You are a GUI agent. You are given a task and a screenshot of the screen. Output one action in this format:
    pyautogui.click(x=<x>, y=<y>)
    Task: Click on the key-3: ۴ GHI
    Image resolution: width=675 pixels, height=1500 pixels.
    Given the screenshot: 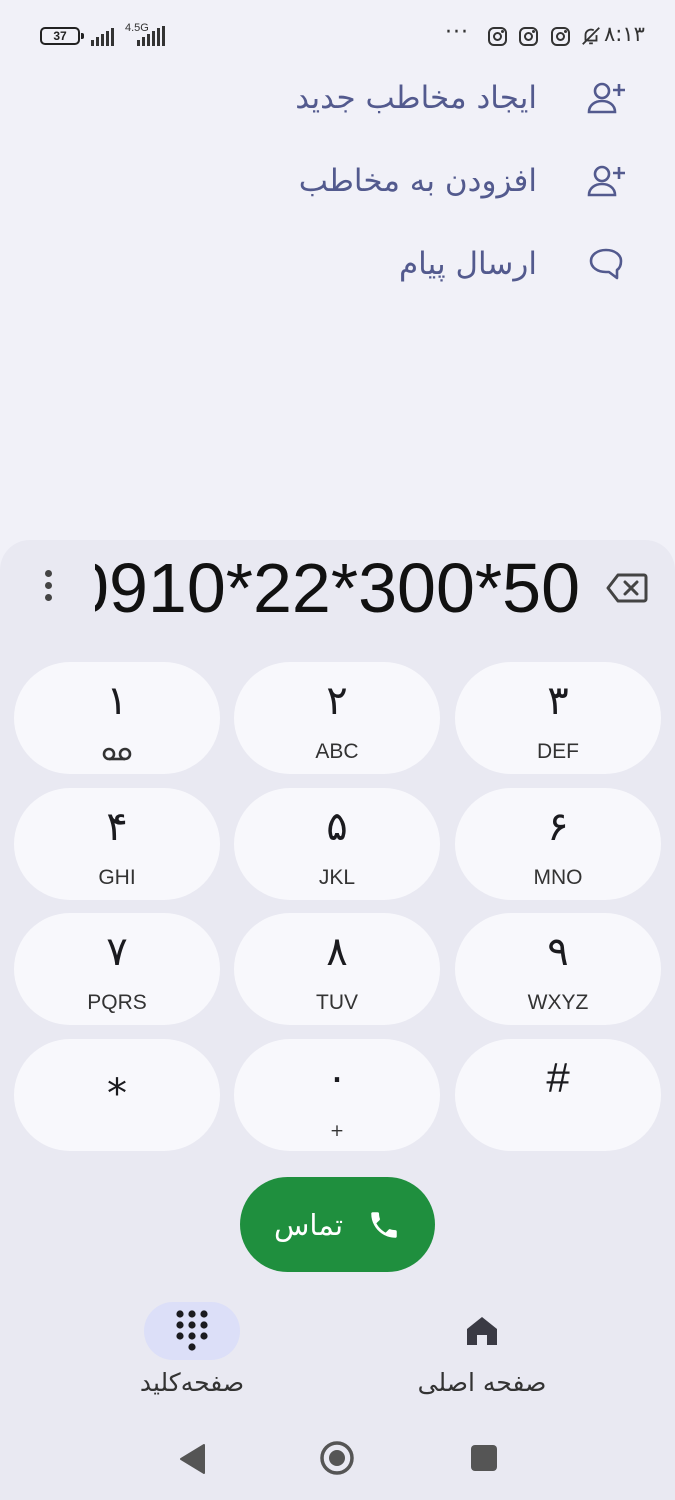 What is the action you would take?
    pyautogui.click(x=117, y=844)
    